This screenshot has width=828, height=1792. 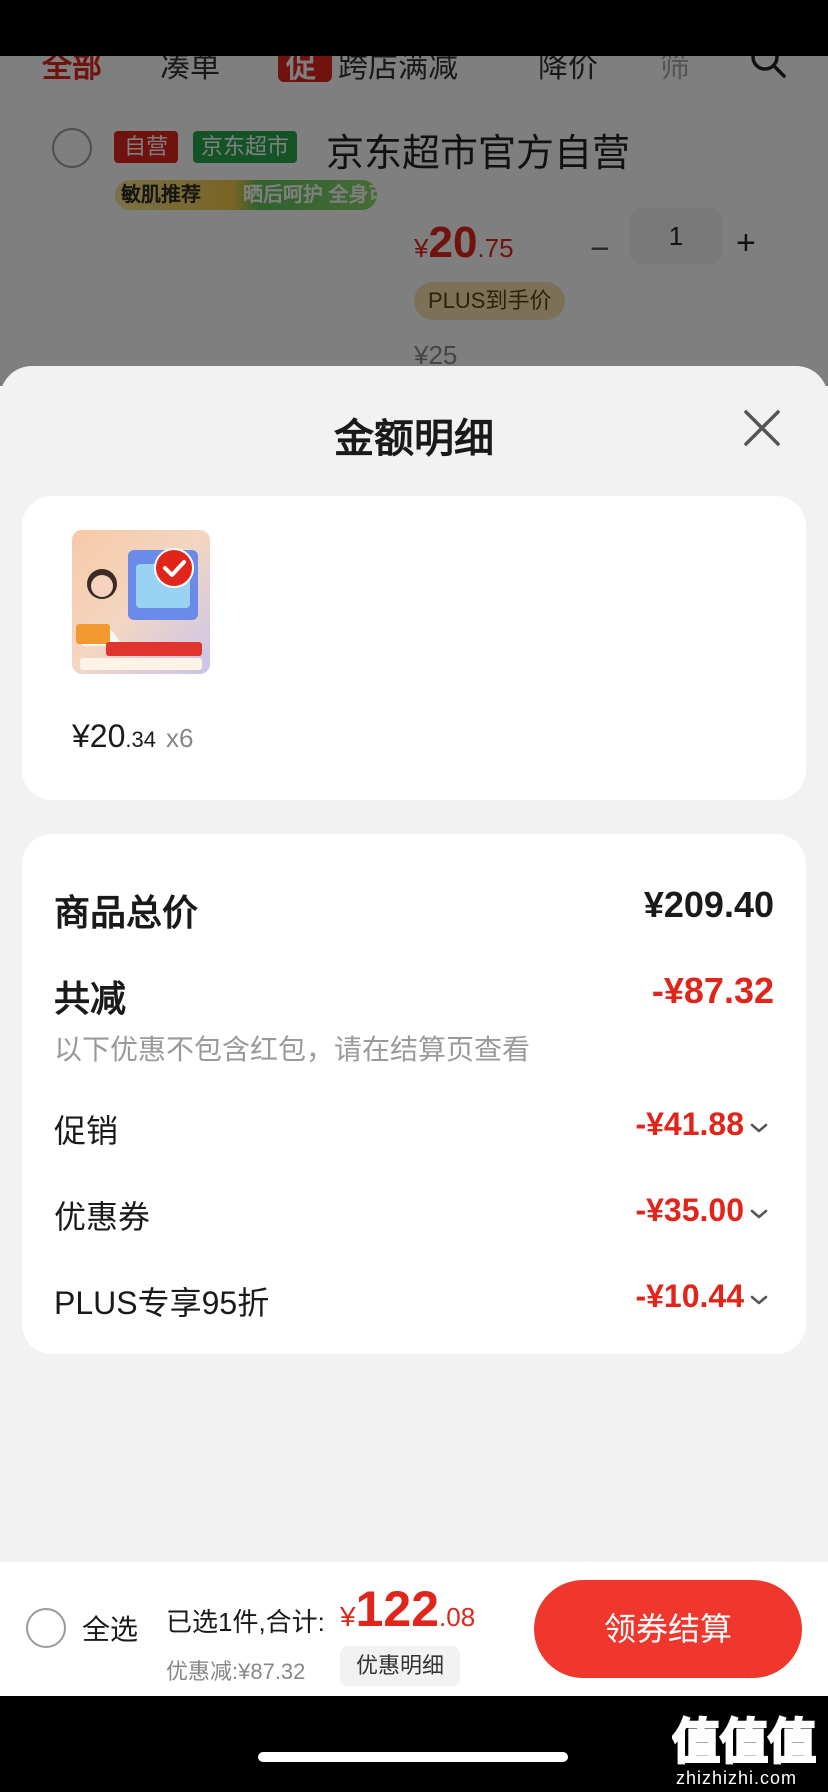 I want to click on discount-note-row: 以下优惠不包含红包，请在结算页查看, so click(x=428, y=1046).